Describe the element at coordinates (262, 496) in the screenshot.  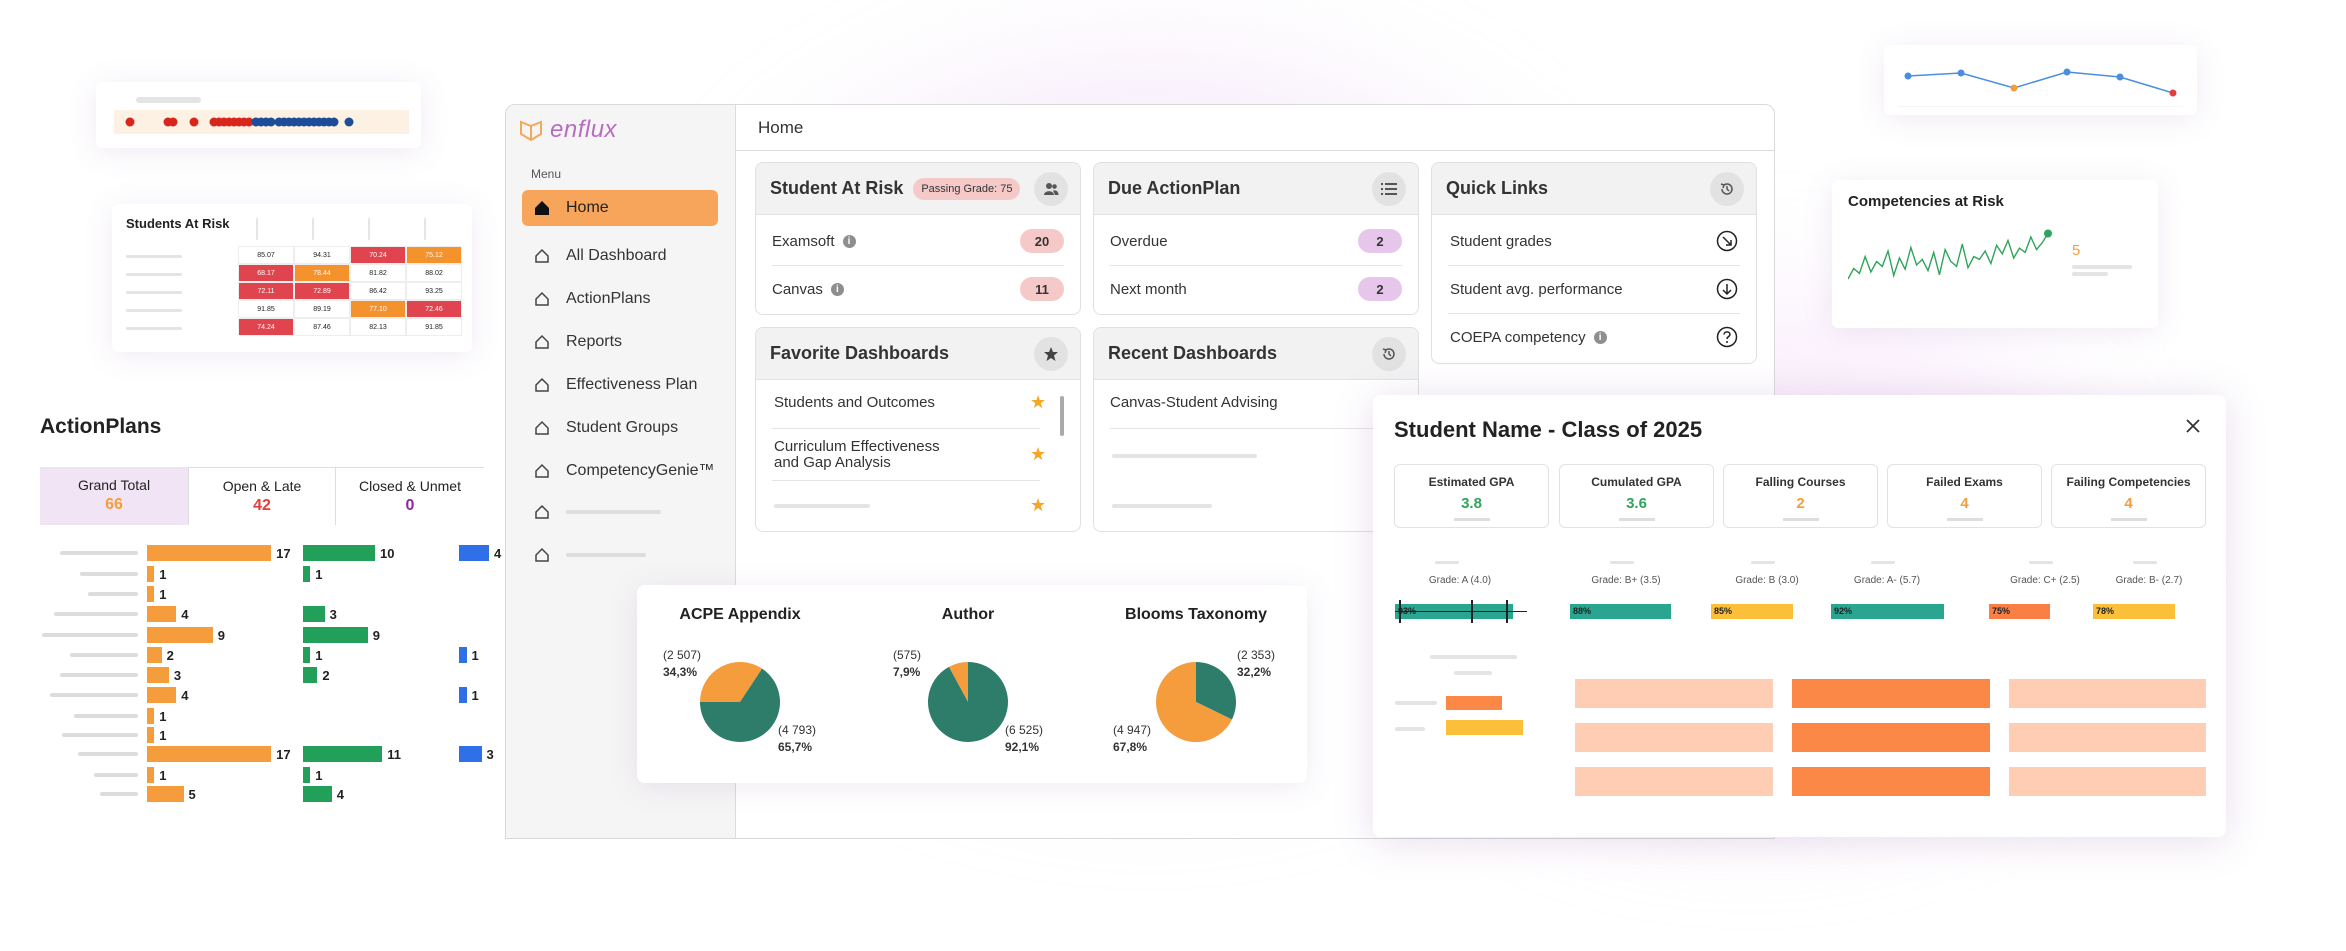
I see `tab-open-late: Open & Late 42` at that location.